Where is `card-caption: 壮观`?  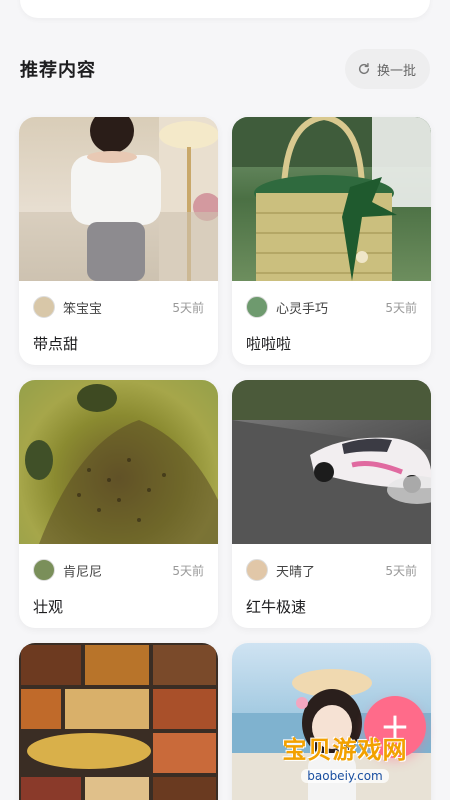
card-caption: 壮观 is located at coordinates (118, 611).